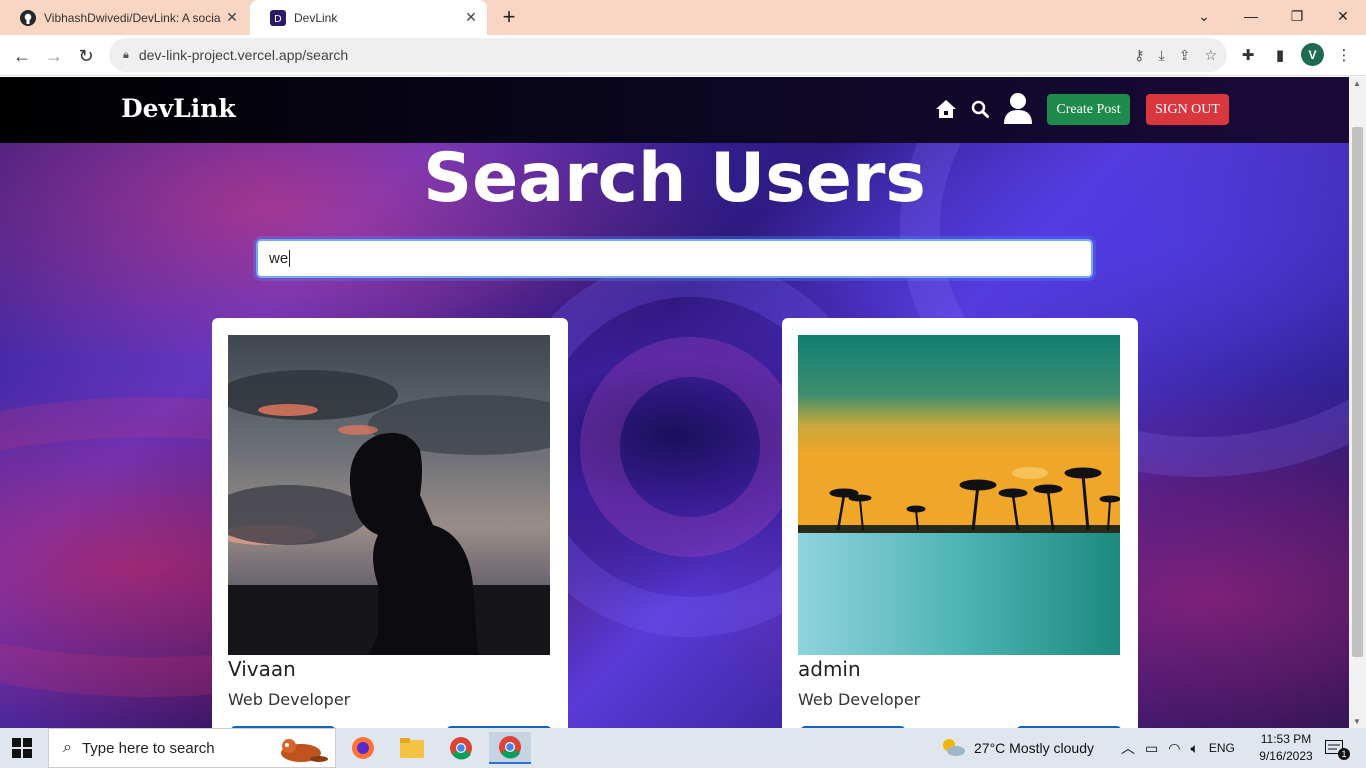 The width and height of the screenshot is (1366, 769). I want to click on language-indicator: ENG, so click(1222, 748).